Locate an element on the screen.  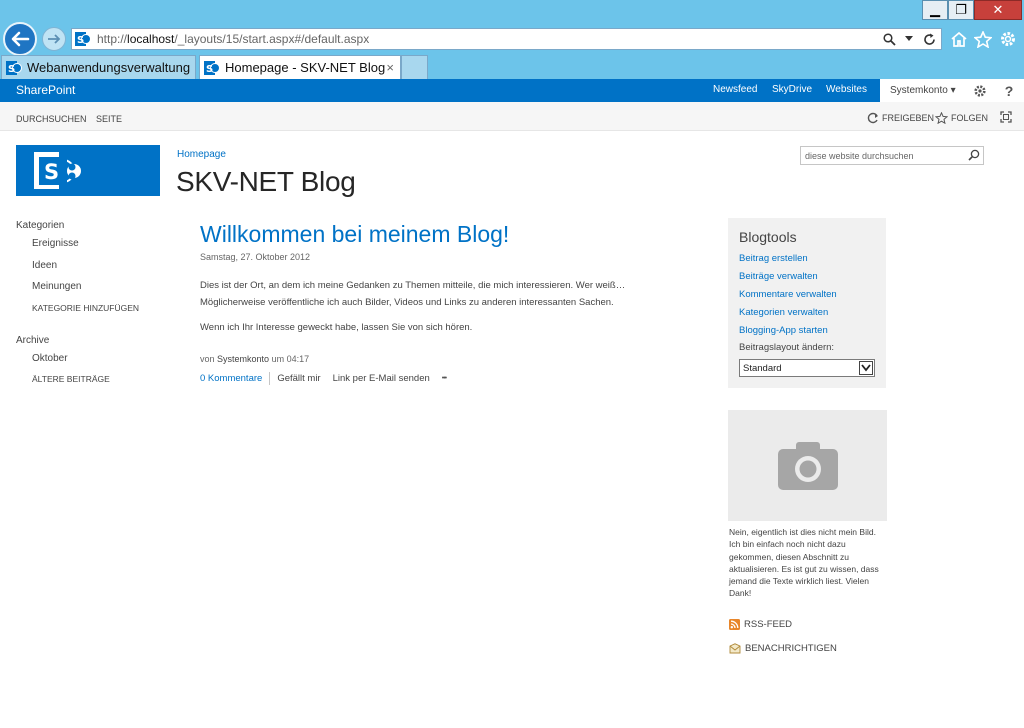
rss-icon is located at coordinates (734, 624).